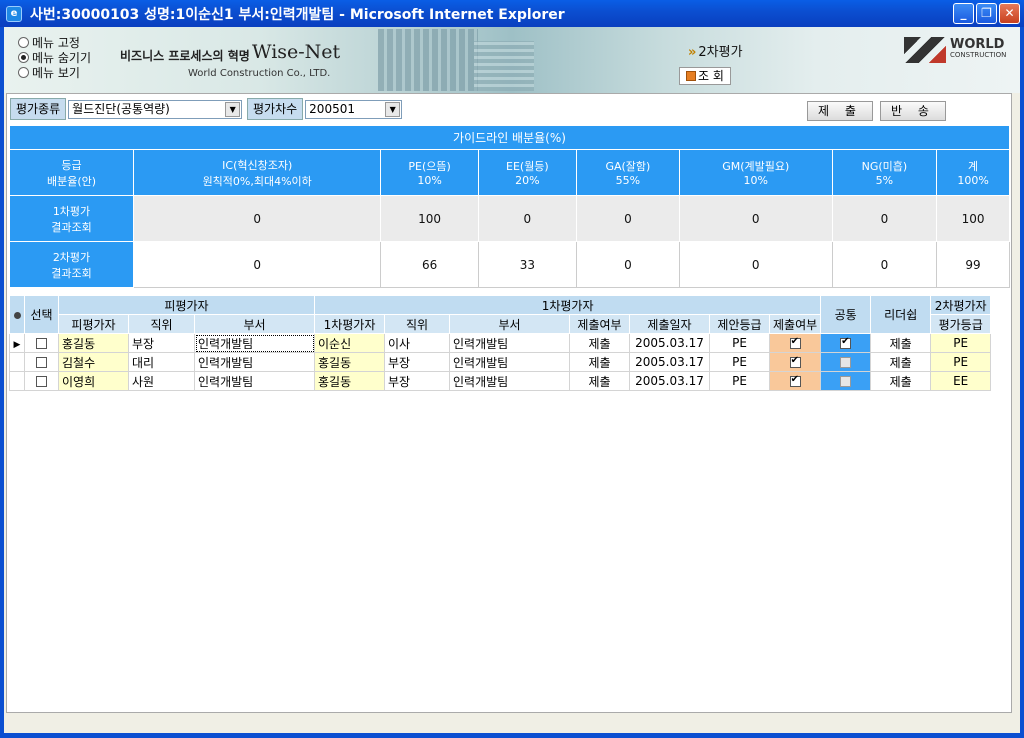 The image size is (1024, 738). What do you see at coordinates (49, 72) in the screenshot?
I see `menu-show-radio: 메뉴 보기` at bounding box center [49, 72].